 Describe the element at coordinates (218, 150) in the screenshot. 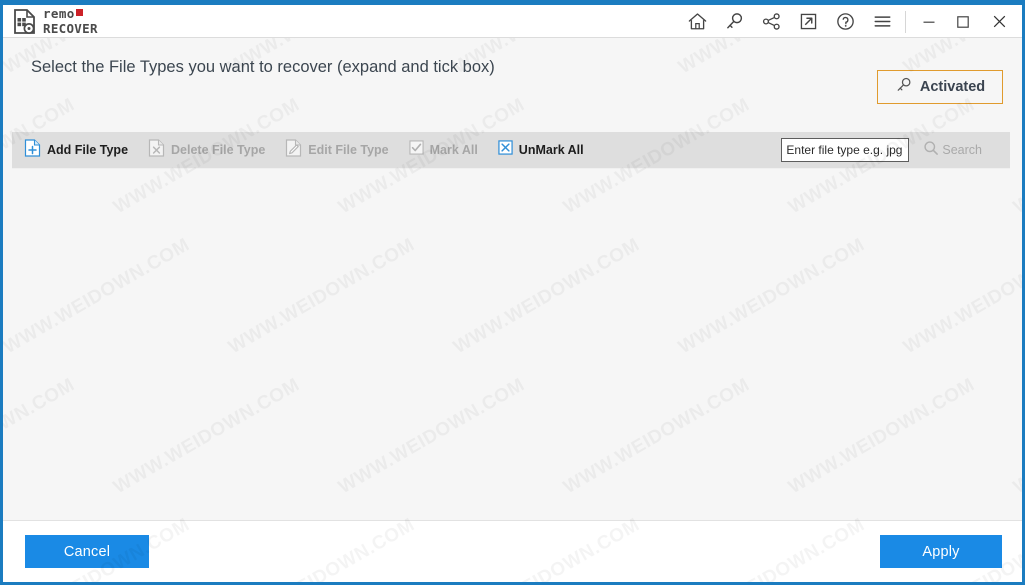

I see `delete-file-type-label: Delete File Type` at that location.